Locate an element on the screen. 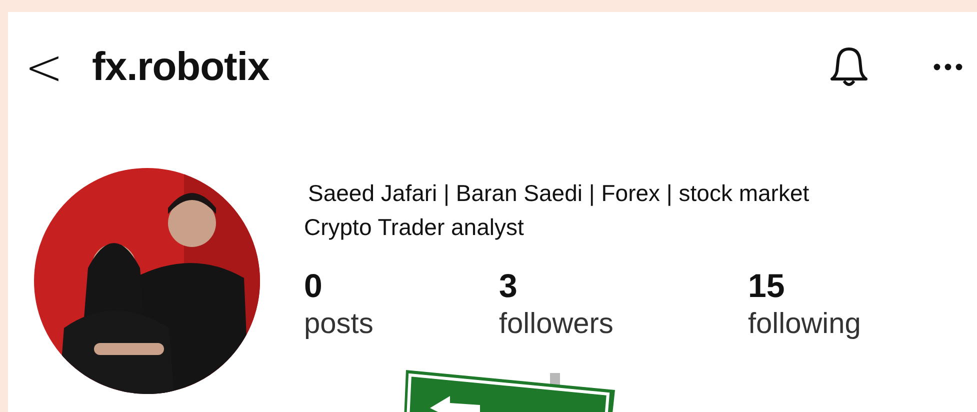 This screenshot has width=977, height=412. stat-count: 0 is located at coordinates (314, 286).